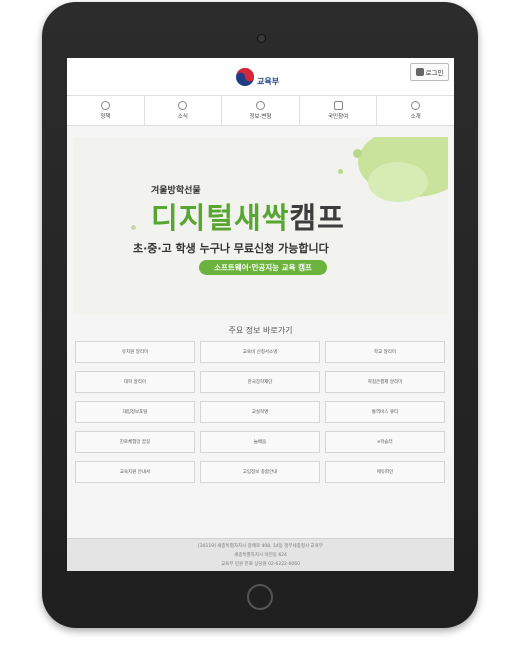  Describe the element at coordinates (260, 472) in the screenshot. I see `quick-link: 고입정보 종합안내` at that location.